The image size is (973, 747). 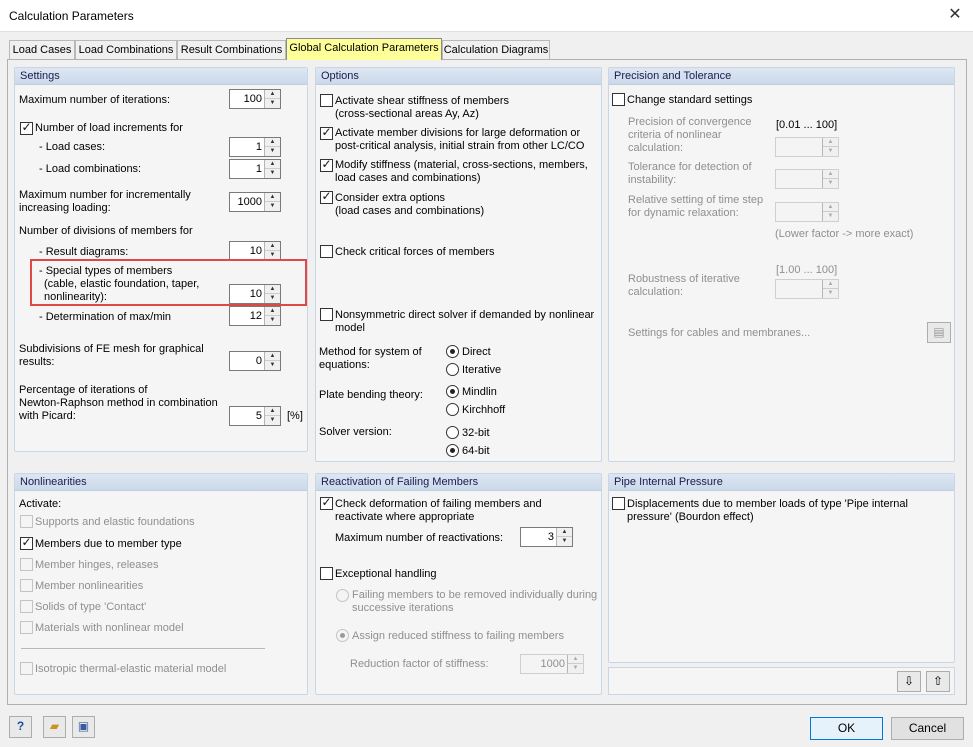 What do you see at coordinates (255, 202) in the screenshot?
I see `max-incremental-spinner: 1000 ▲ ▼` at bounding box center [255, 202].